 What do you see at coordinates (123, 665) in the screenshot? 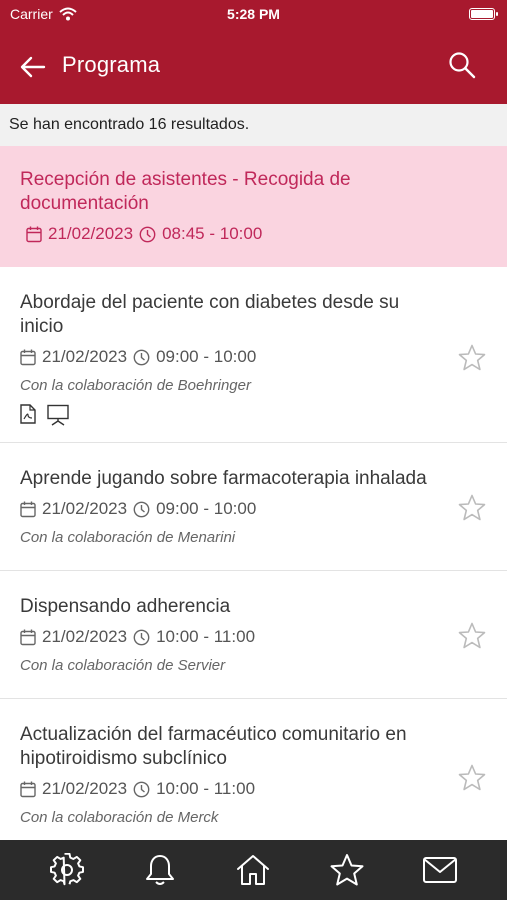
I see `item-collaboration: Con la colaboración de Servier` at bounding box center [123, 665].